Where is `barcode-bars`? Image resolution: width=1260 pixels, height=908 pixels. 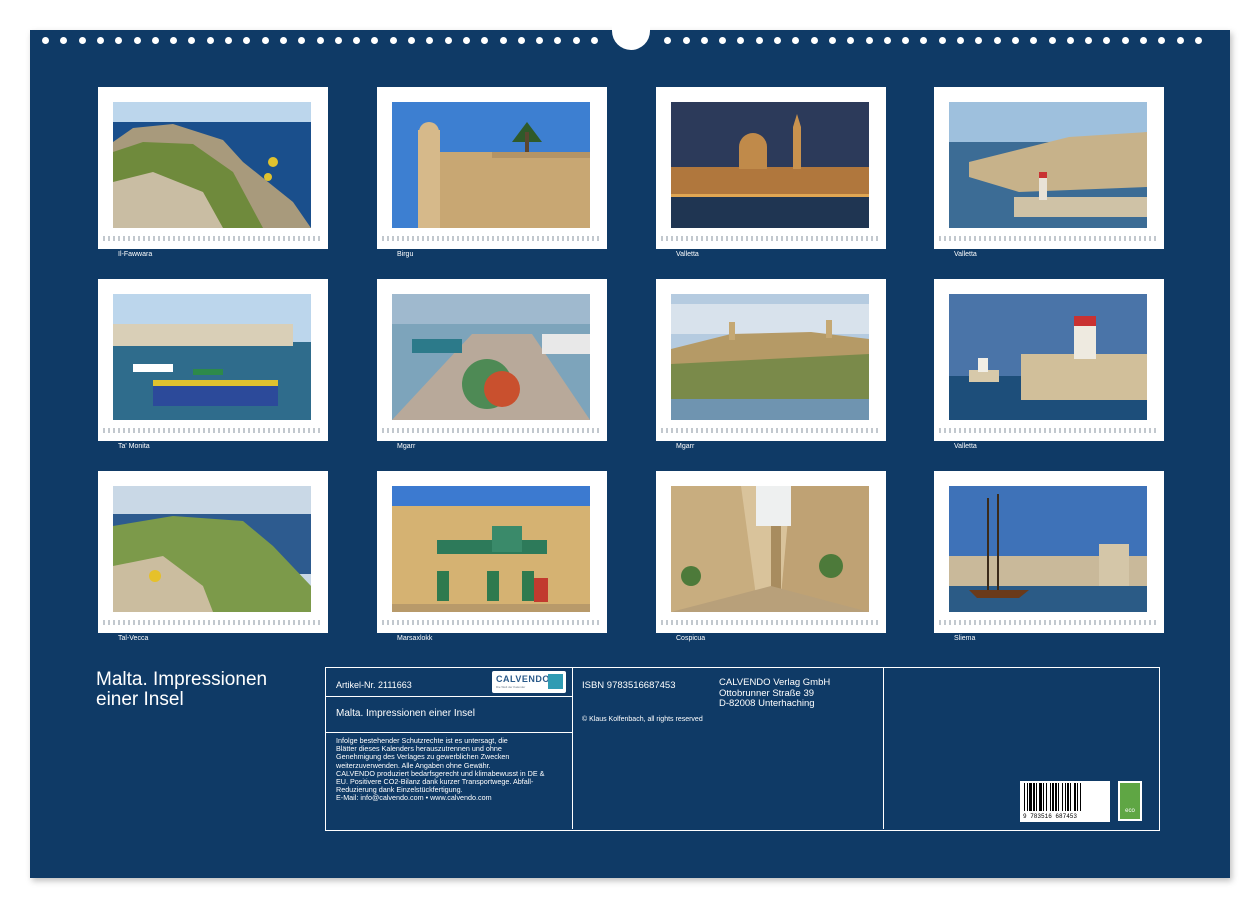 barcode-bars is located at coordinates (1052, 797).